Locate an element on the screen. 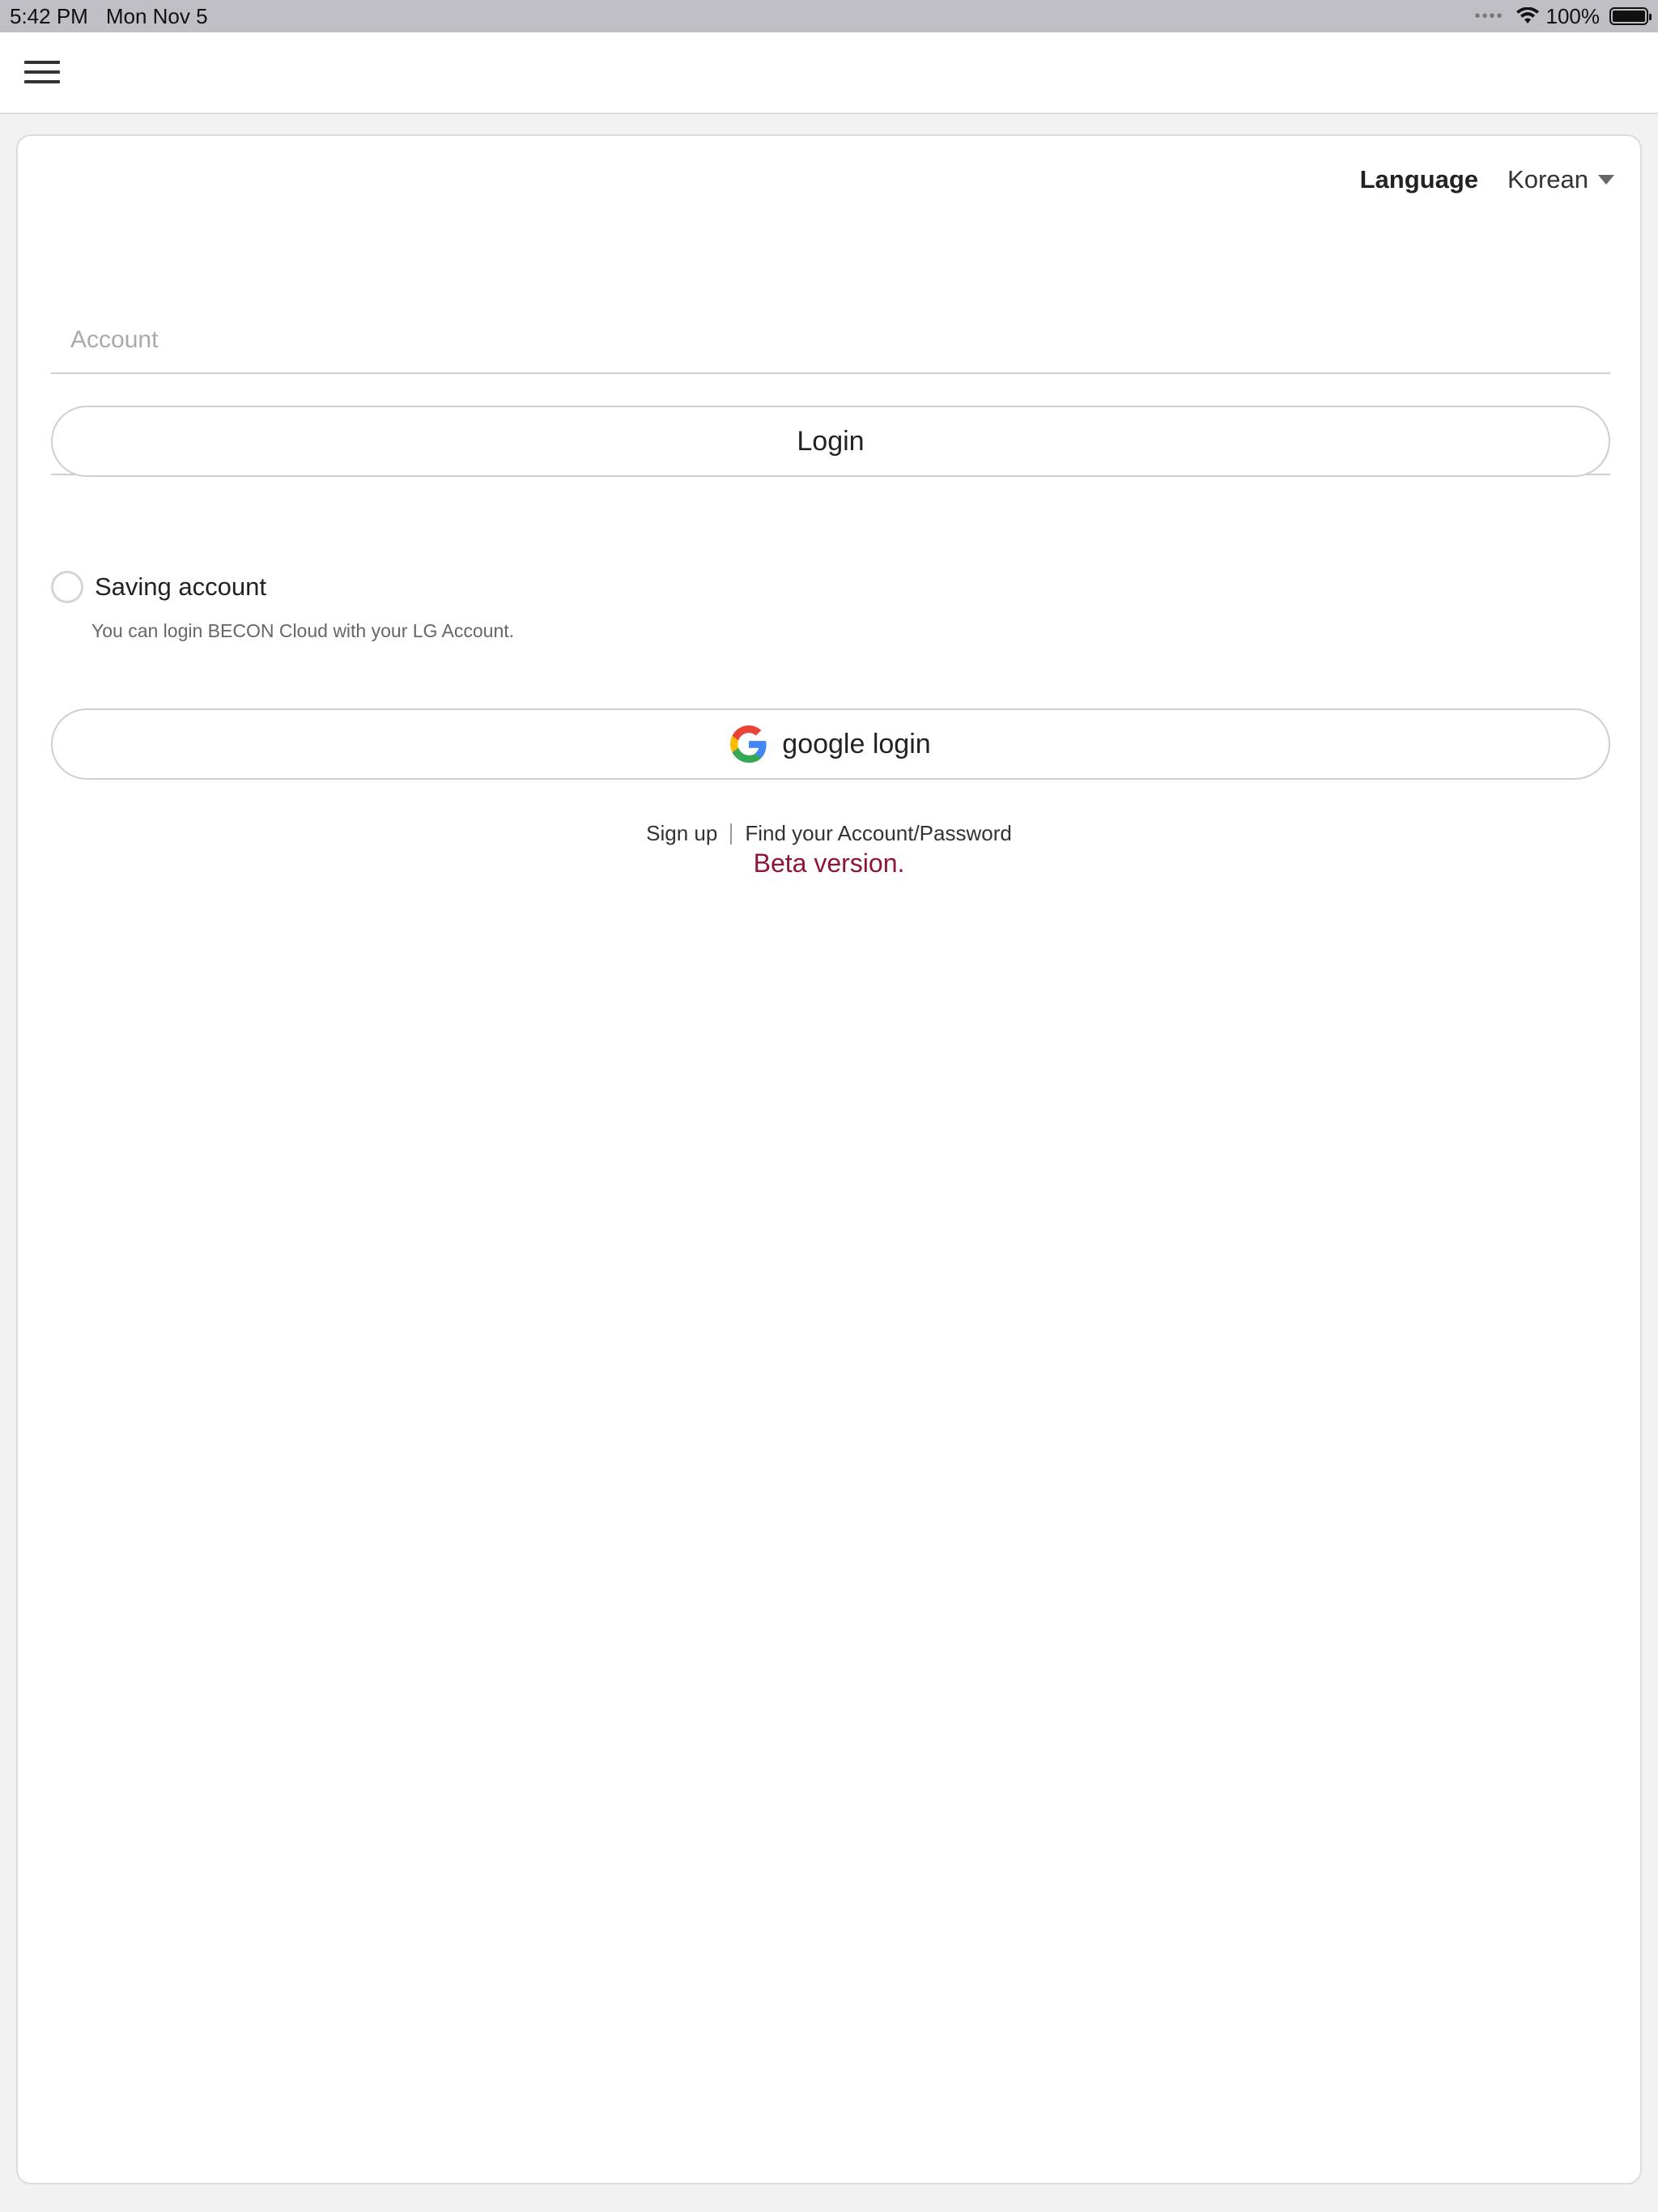 The height and width of the screenshot is (2212, 1658). language-row: Language Korean is located at coordinates (1487, 180).